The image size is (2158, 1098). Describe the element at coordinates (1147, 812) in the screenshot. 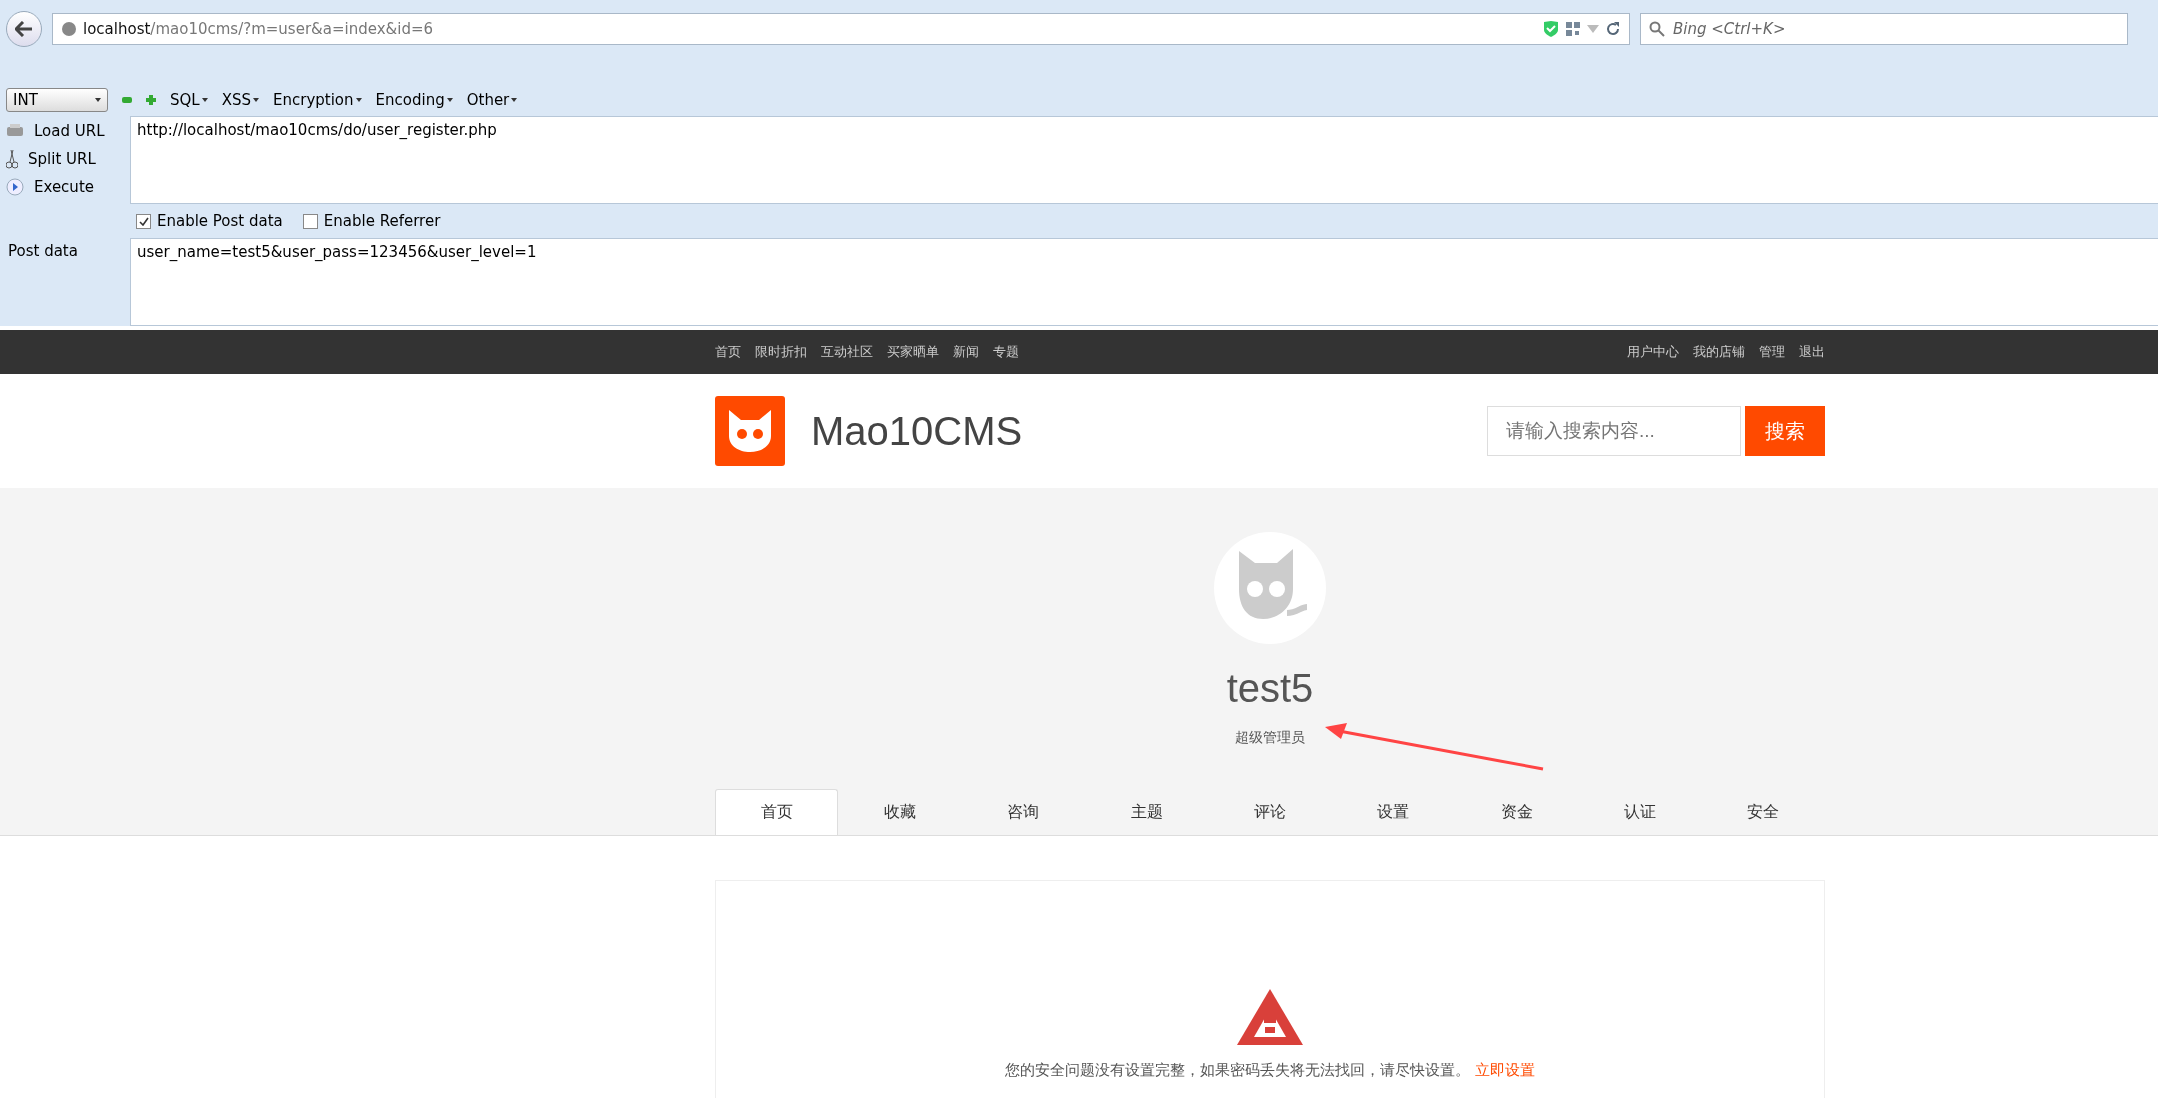

I see `profile-tab: 主题` at that location.